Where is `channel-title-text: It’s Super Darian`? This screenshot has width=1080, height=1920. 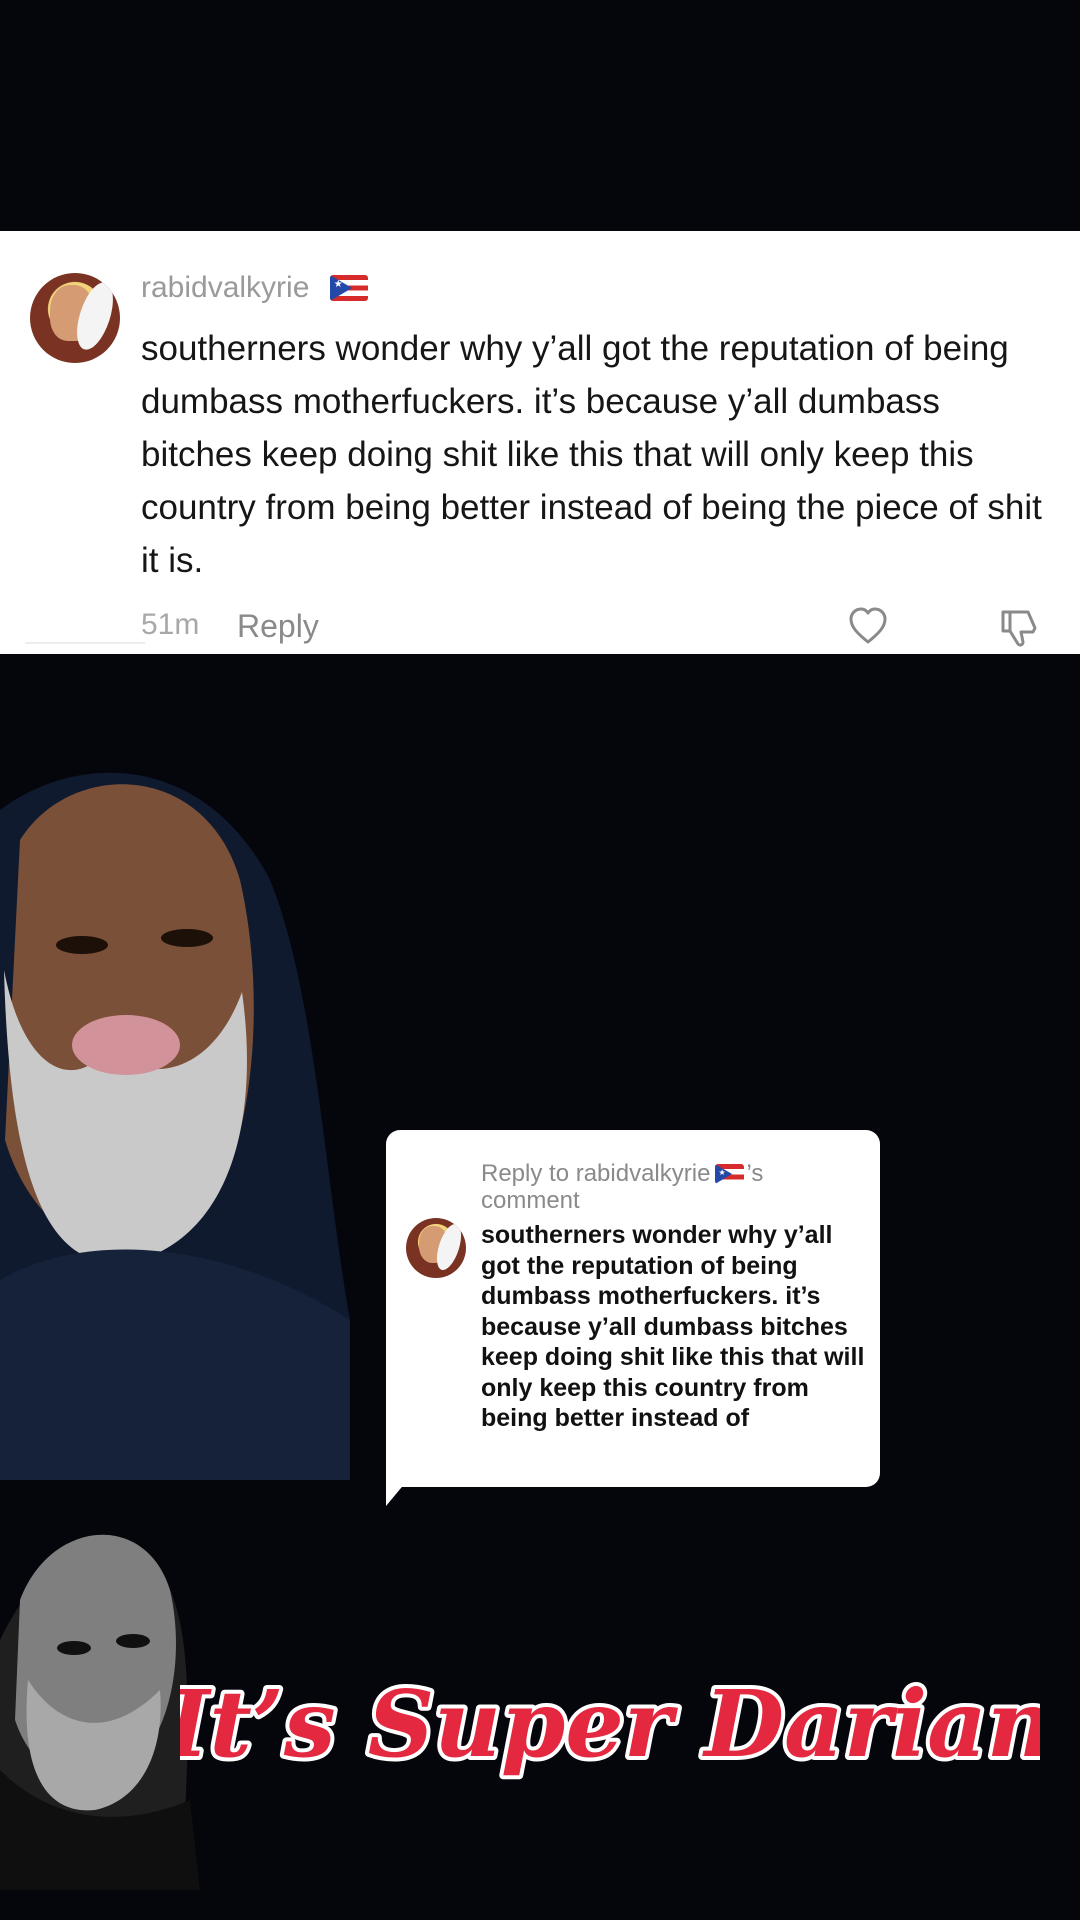 channel-title-text: It’s Super Darian is located at coordinates (610, 1724).